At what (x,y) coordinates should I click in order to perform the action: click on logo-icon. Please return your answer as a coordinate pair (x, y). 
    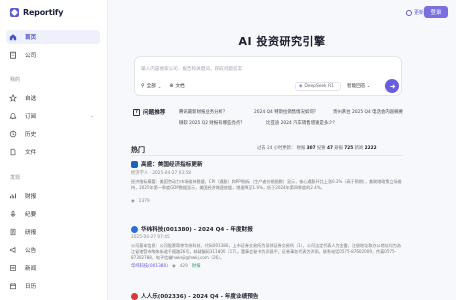
    Looking at the image, I should click on (14, 12).